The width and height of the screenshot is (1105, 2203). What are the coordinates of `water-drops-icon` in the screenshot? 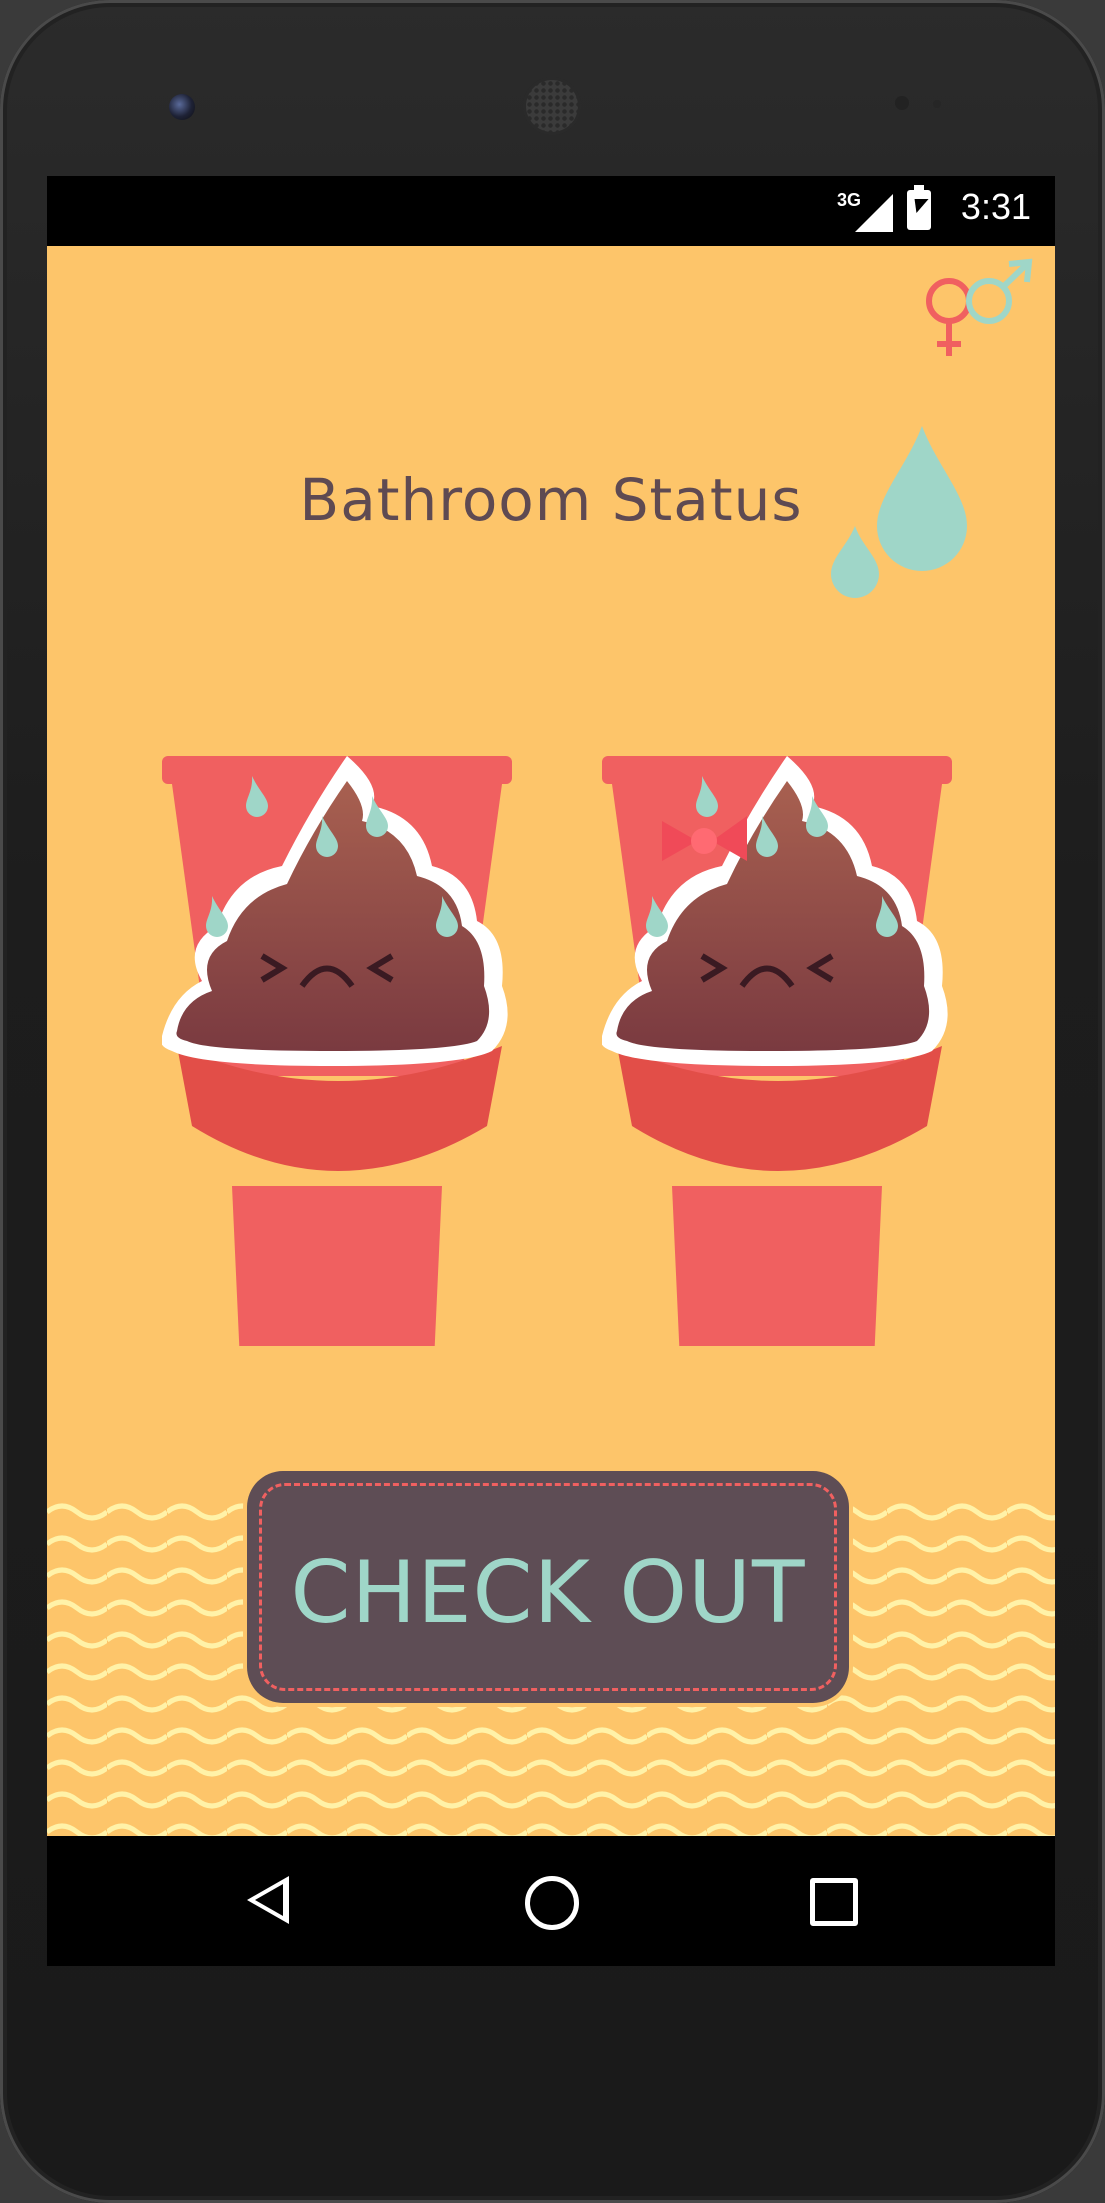 It's located at (899, 512).